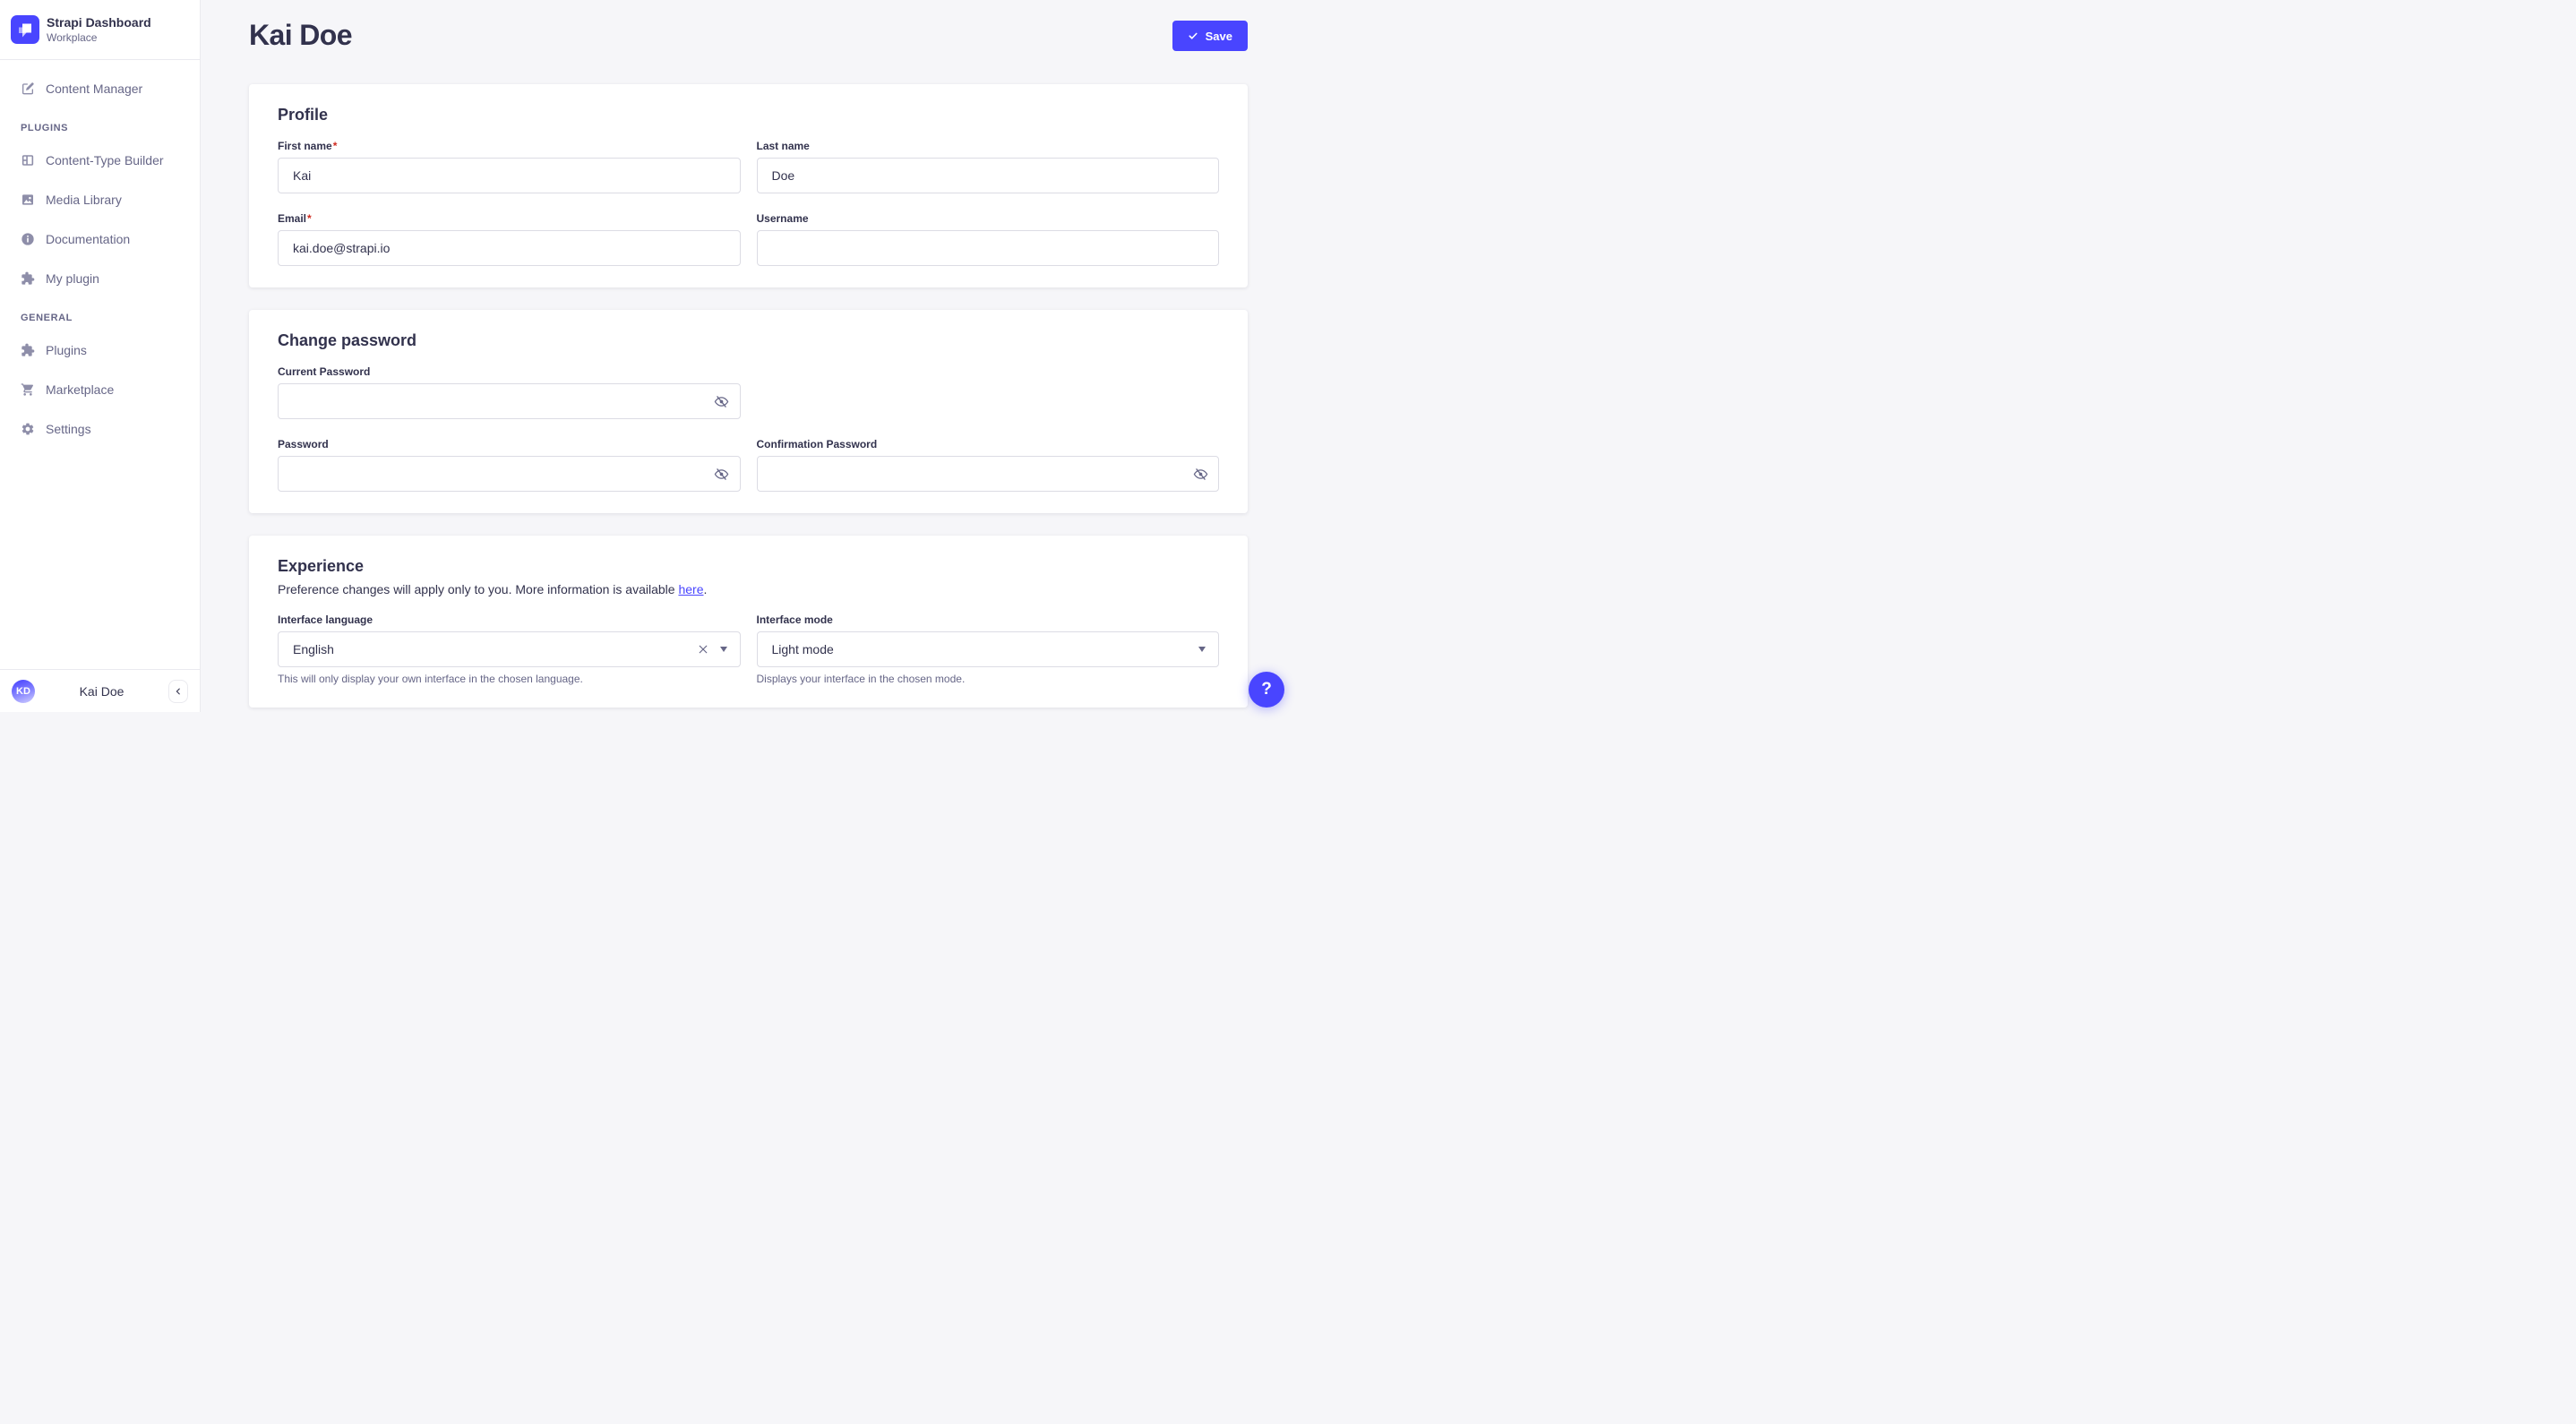 The image size is (2576, 1424). I want to click on edit-icon, so click(28, 89).